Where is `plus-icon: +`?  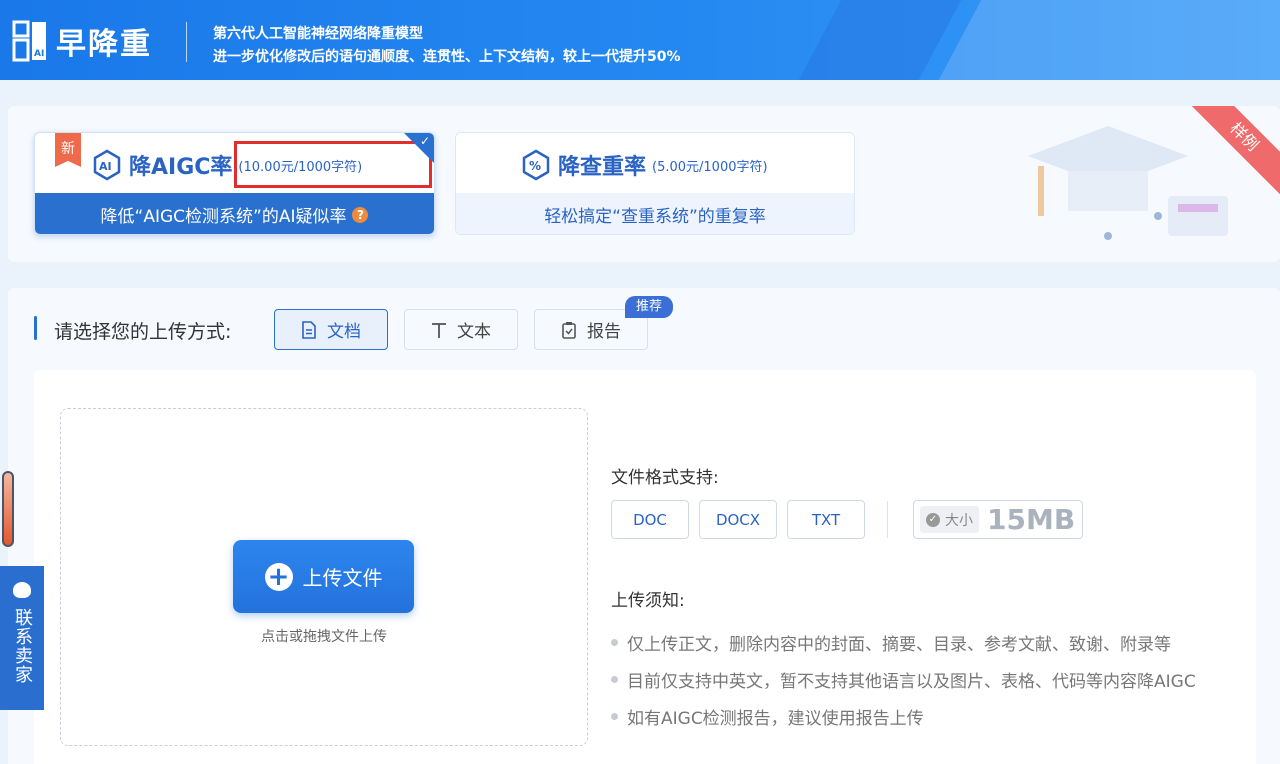 plus-icon: + is located at coordinates (278, 576).